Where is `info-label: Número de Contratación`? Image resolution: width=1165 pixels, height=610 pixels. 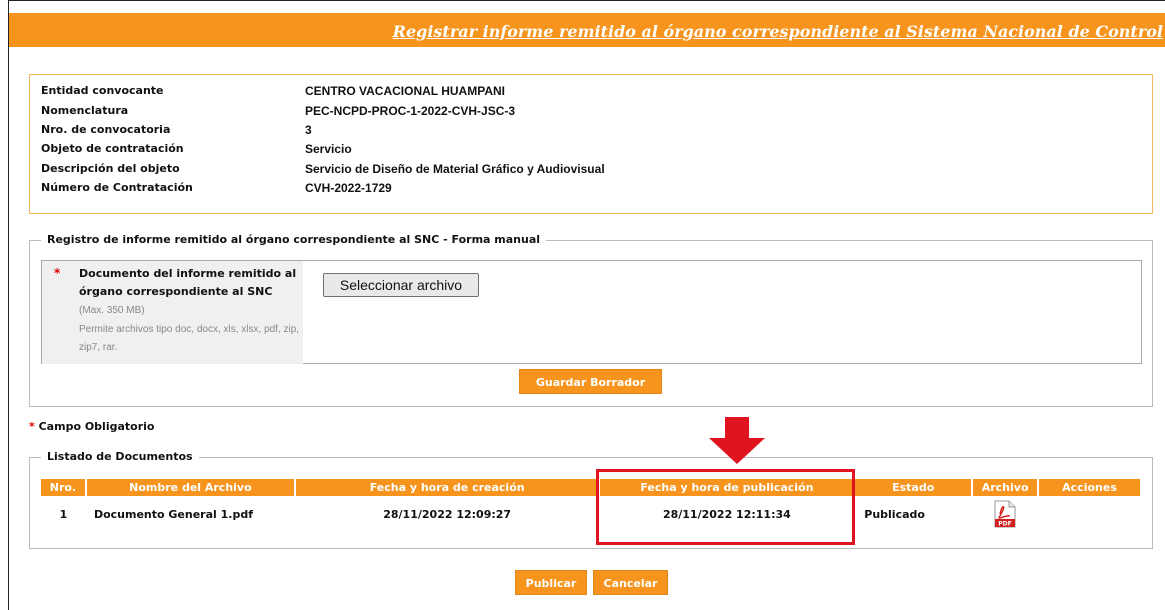
info-label: Número de Contratación is located at coordinates (117, 187).